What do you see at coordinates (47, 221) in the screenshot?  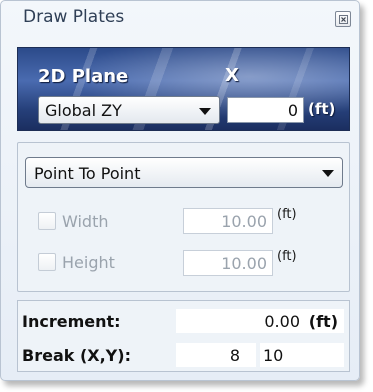 I see `width-checkbox` at bounding box center [47, 221].